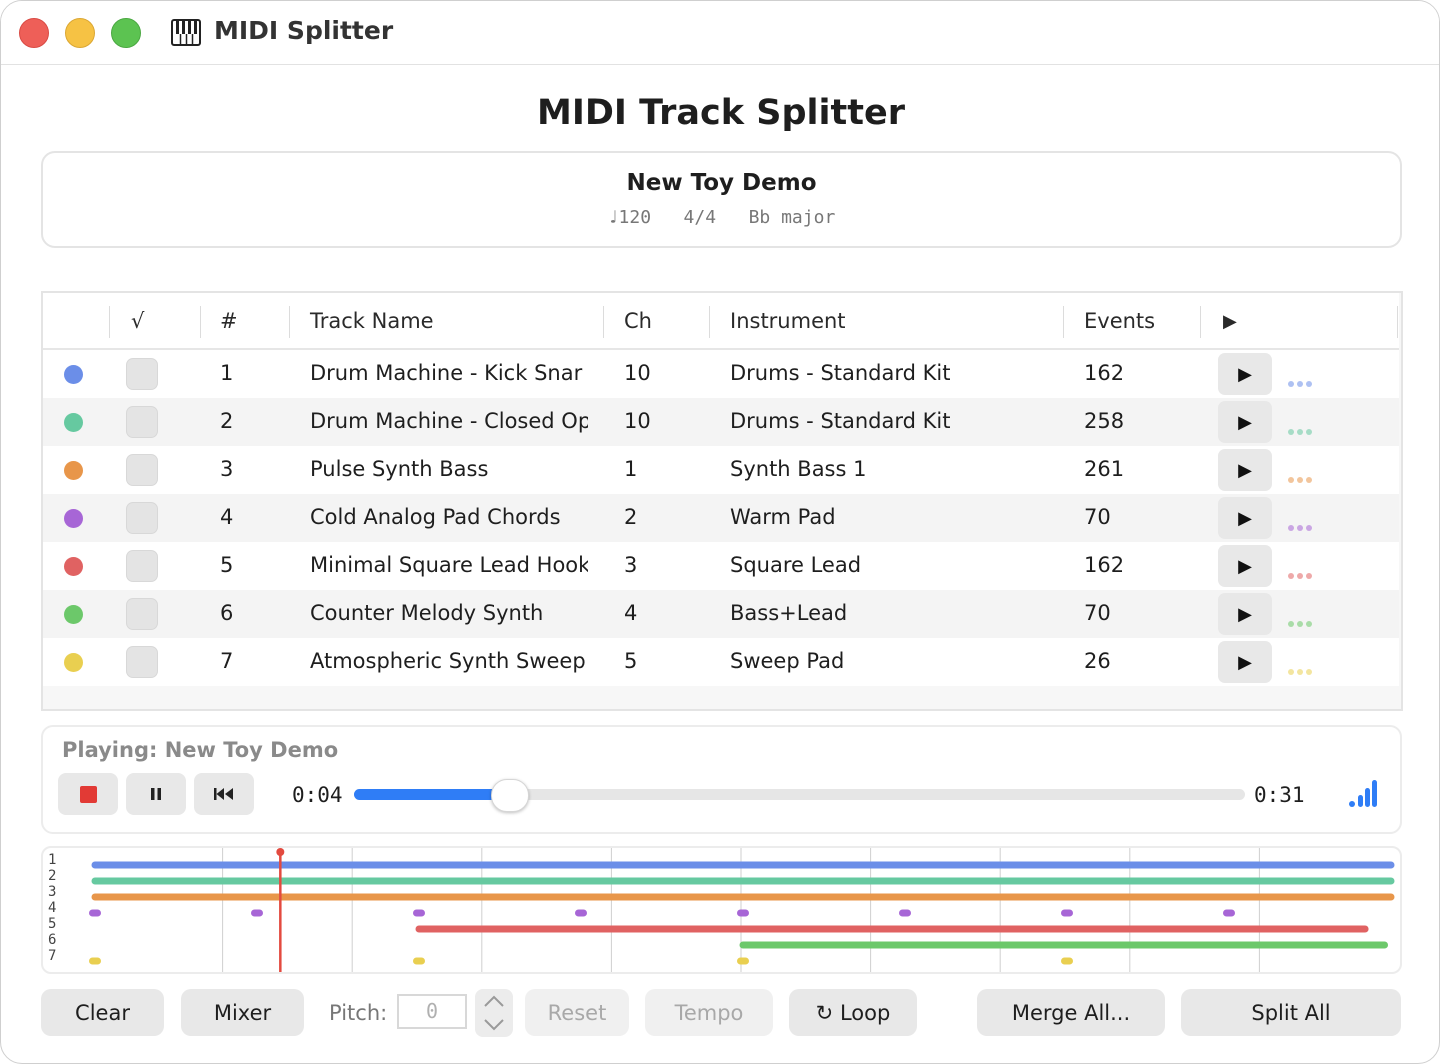 Image resolution: width=1440 pixels, height=1064 pixels. I want to click on track-events: 26, so click(1097, 661).